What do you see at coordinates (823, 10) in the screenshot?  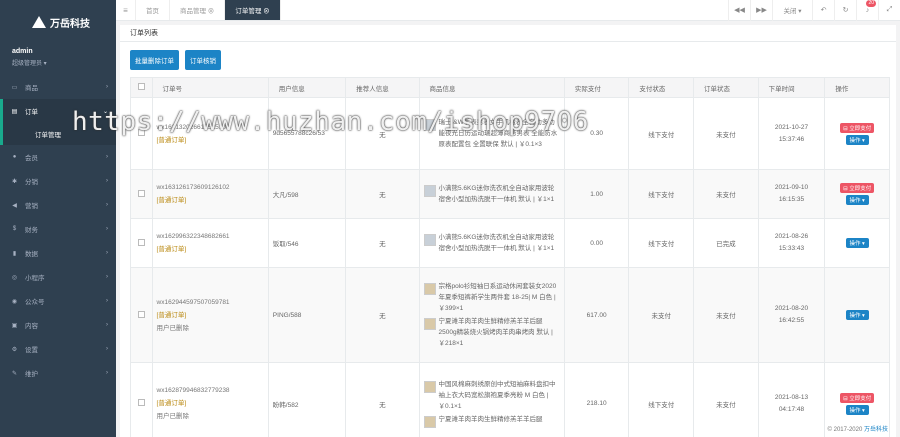 I see `back-icon: ↶` at bounding box center [823, 10].